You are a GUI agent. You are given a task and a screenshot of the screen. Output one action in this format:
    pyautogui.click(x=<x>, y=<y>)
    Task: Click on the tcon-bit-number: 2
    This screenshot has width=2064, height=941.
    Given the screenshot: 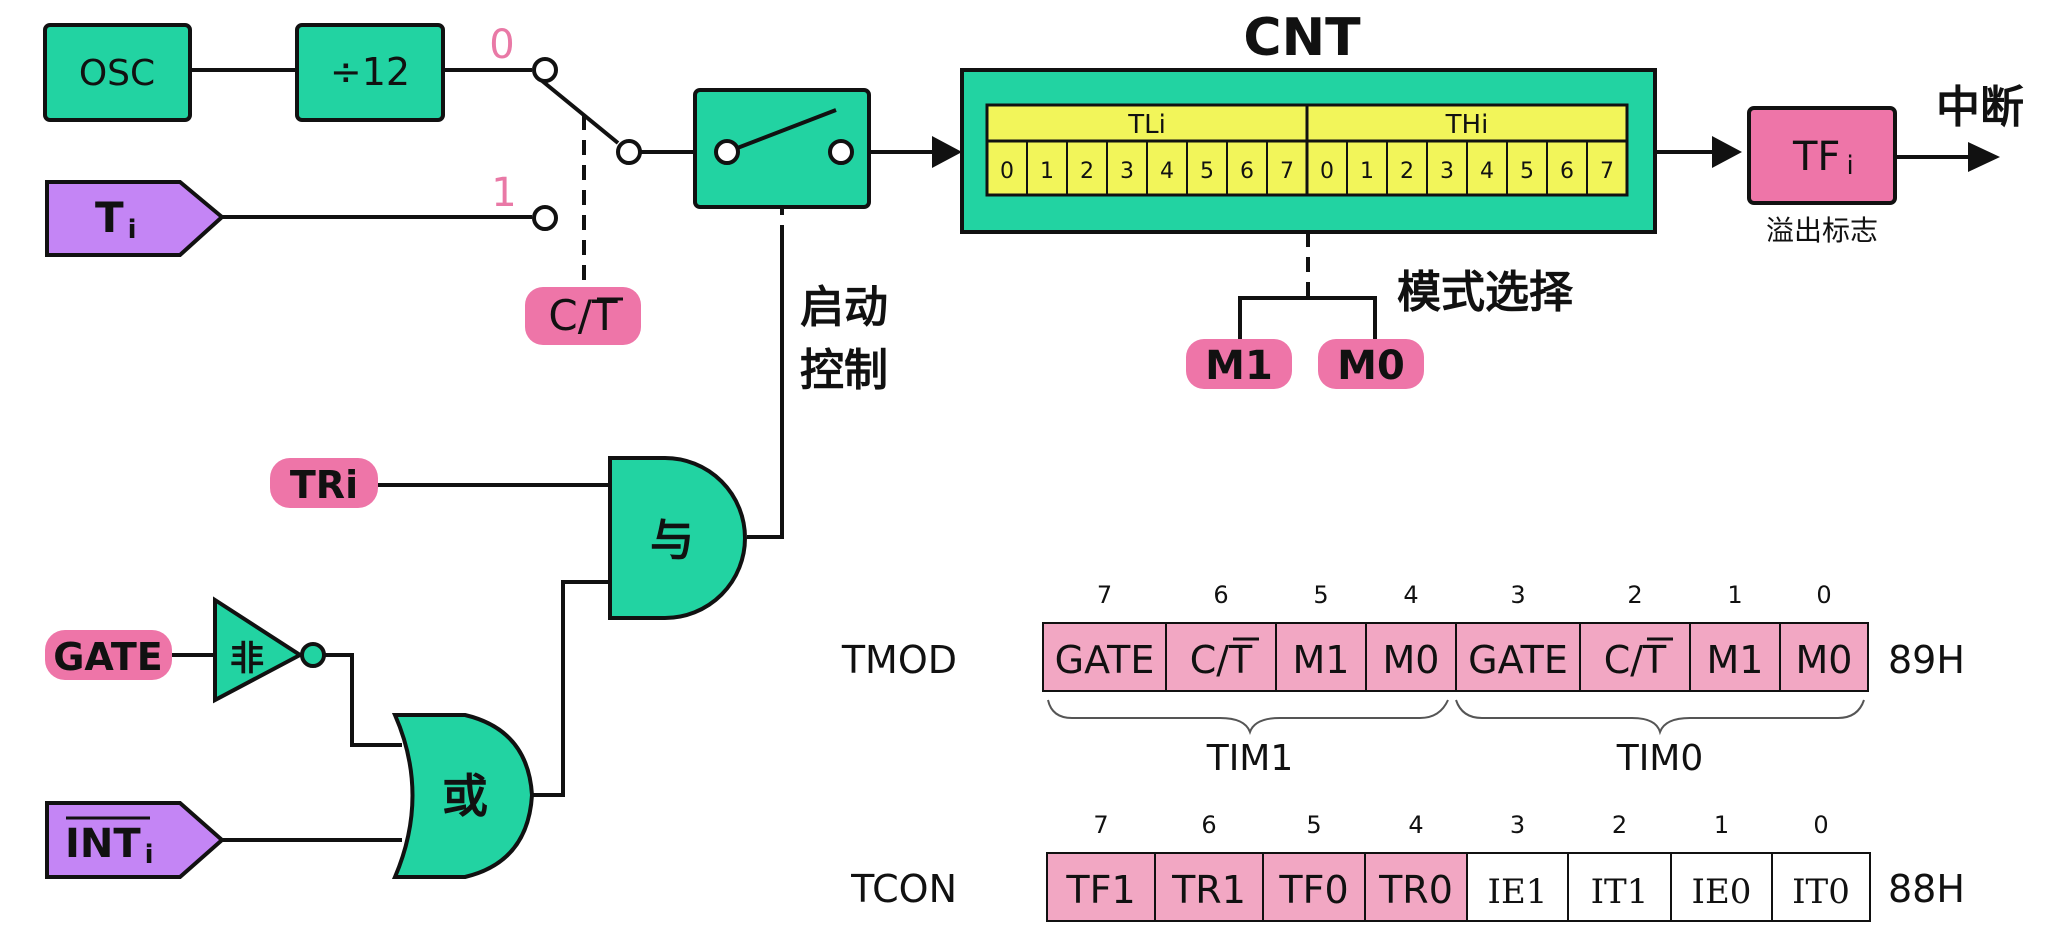 What is the action you would take?
    pyautogui.click(x=1619, y=825)
    